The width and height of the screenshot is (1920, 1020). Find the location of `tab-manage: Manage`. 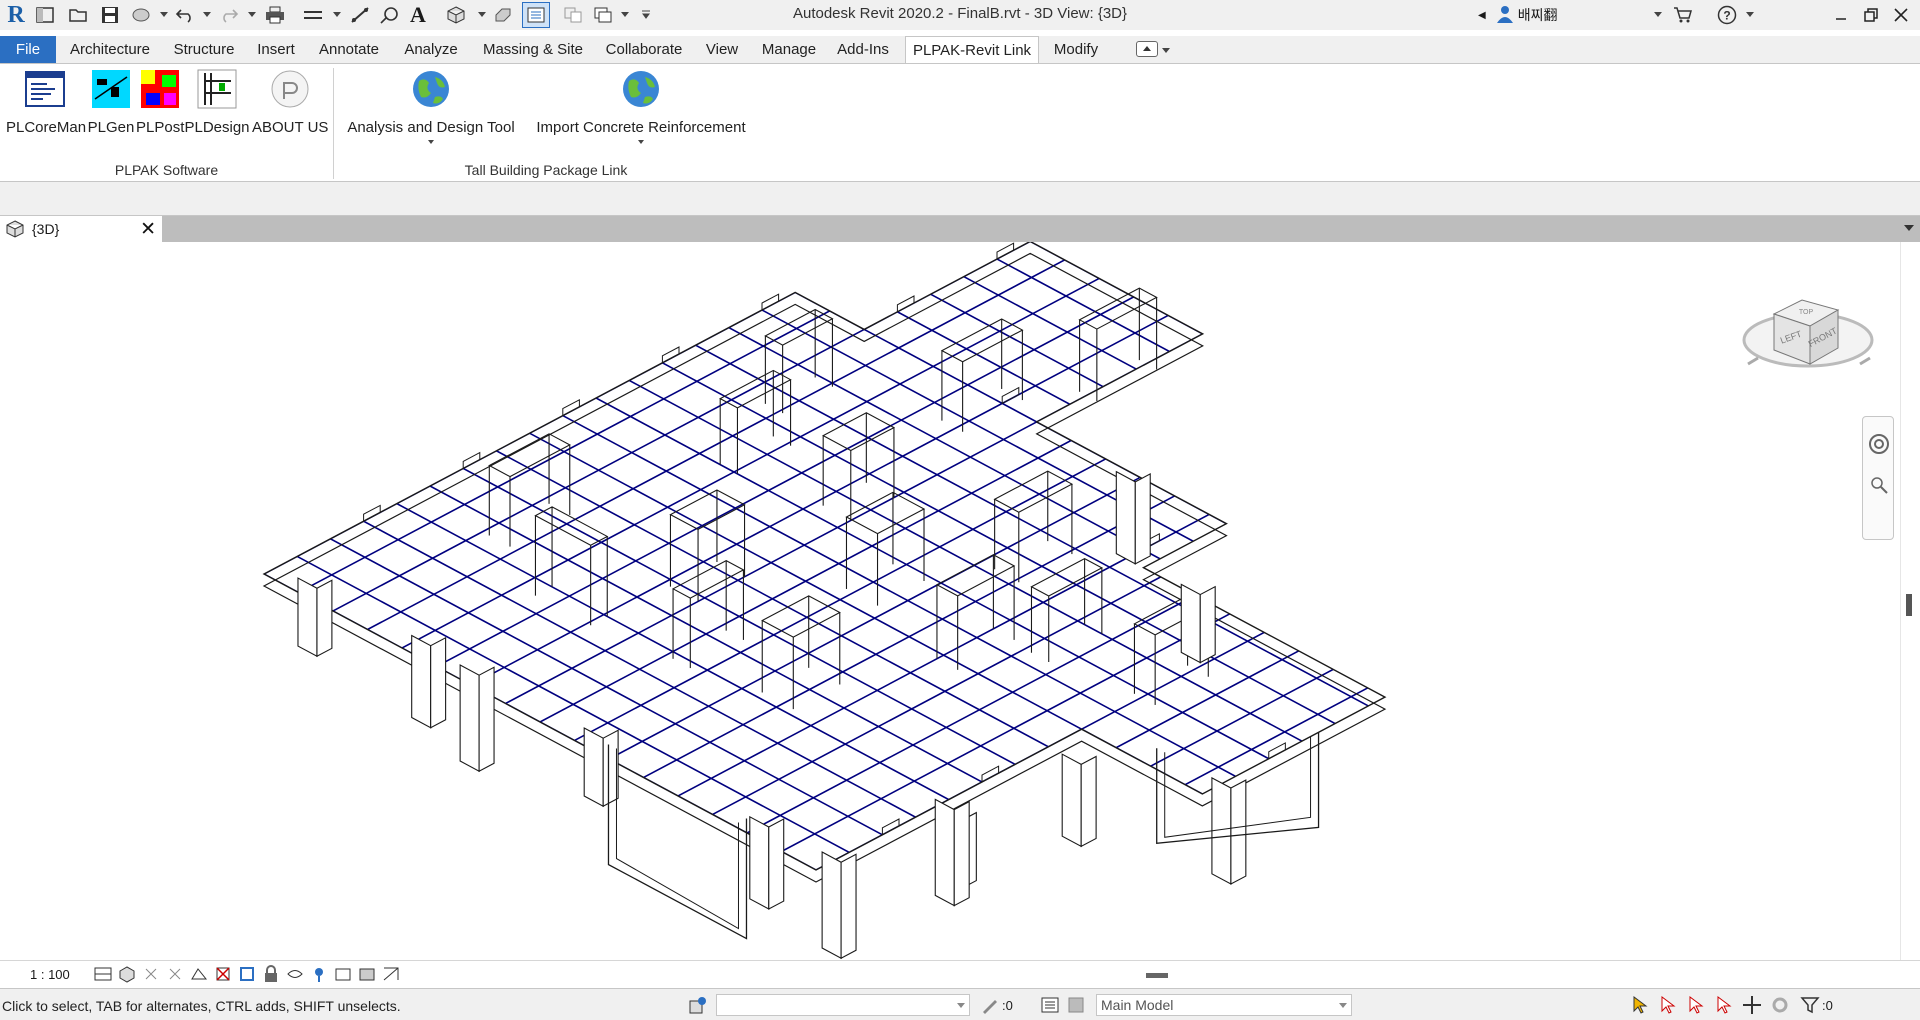

tab-manage: Manage is located at coordinates (789, 49).